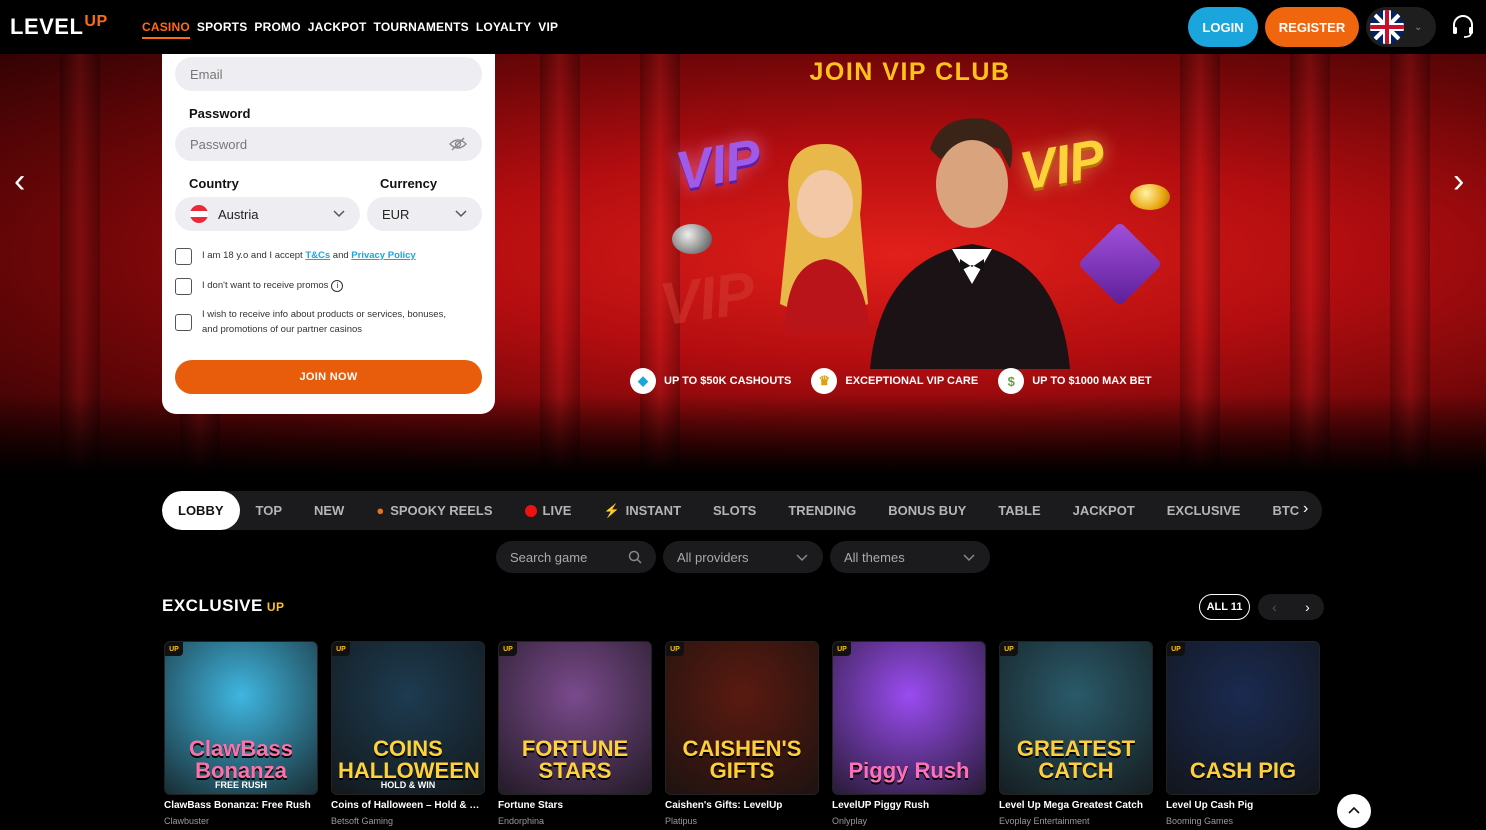  Describe the element at coordinates (1077, 805) in the screenshot. I see `game-name: Level Up Mega Greatest Catch` at that location.